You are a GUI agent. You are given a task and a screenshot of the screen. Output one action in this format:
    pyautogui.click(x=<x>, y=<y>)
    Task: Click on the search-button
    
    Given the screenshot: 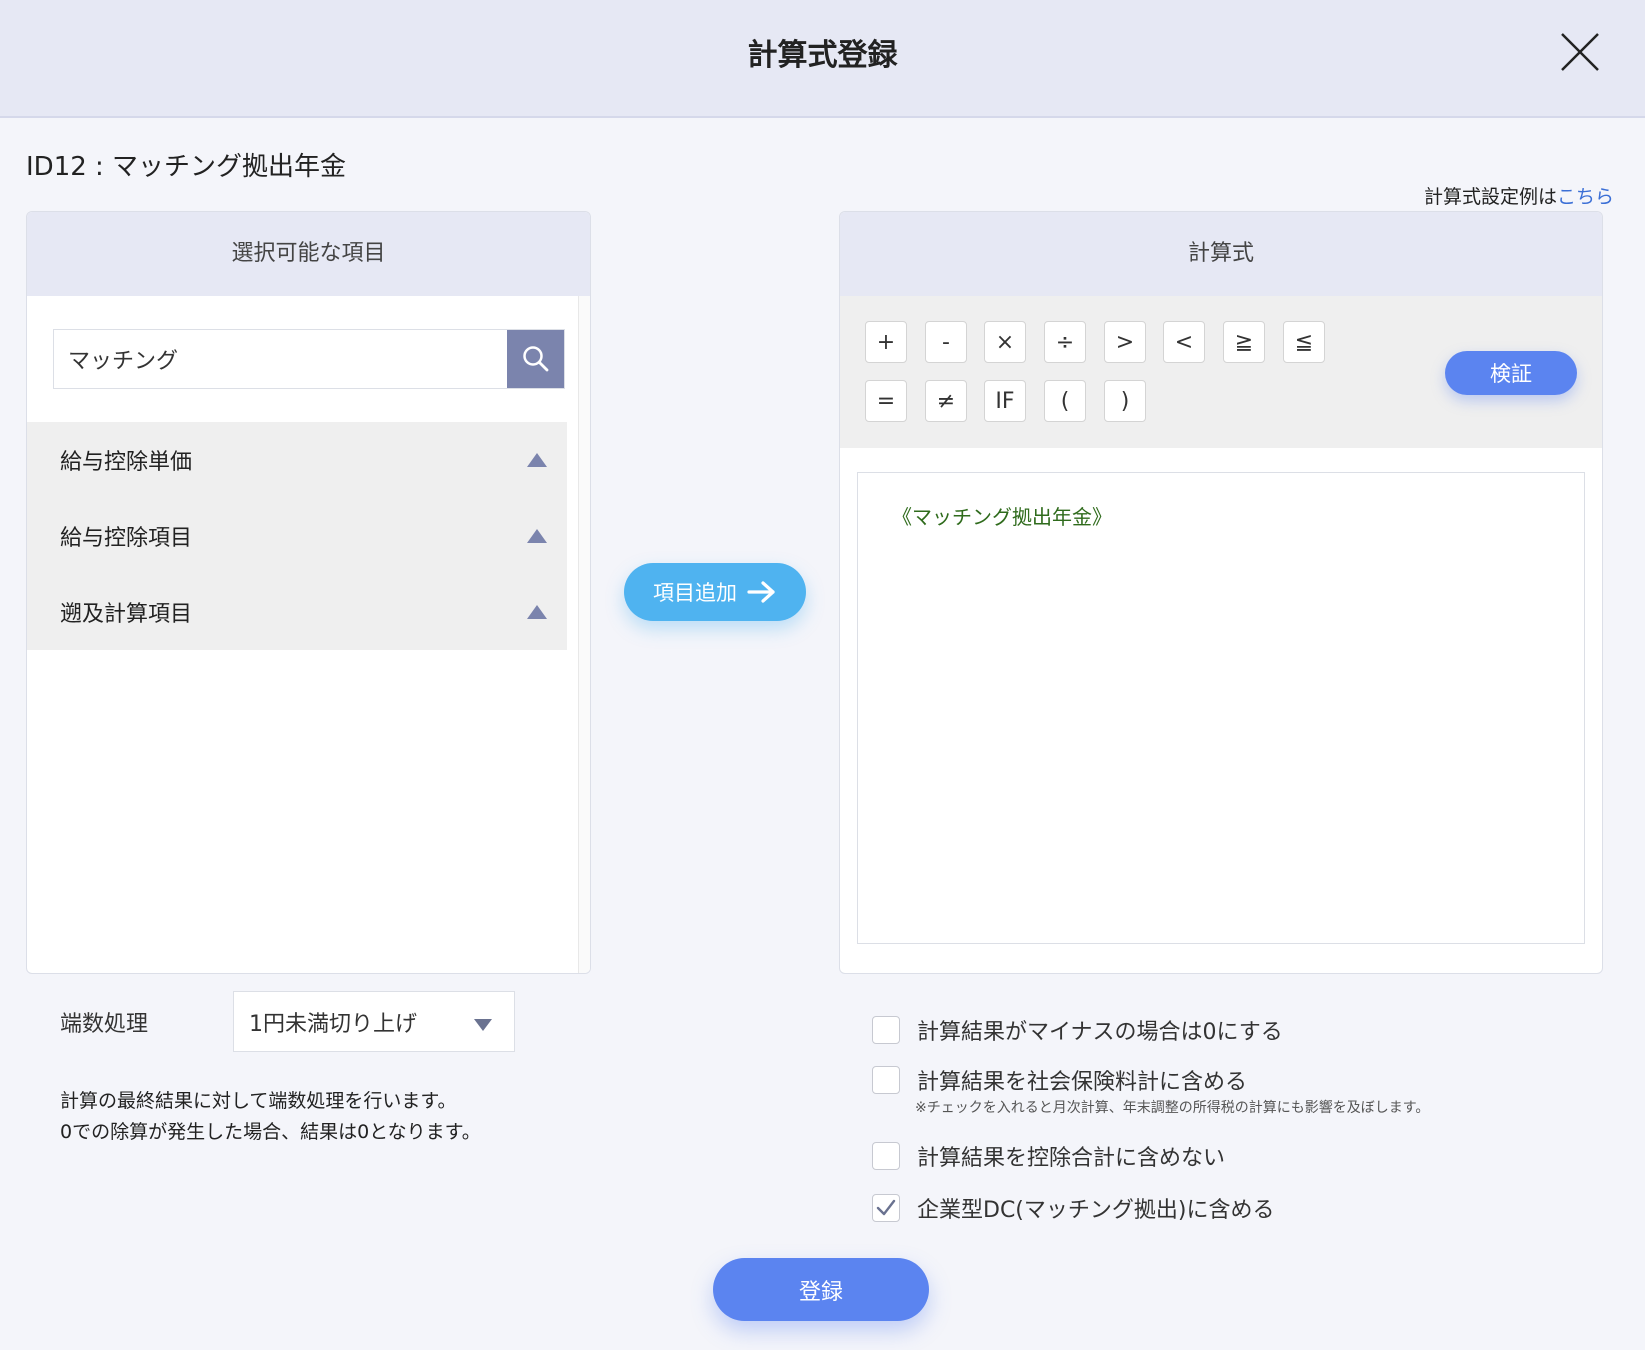 What is the action you would take?
    pyautogui.click(x=535, y=359)
    